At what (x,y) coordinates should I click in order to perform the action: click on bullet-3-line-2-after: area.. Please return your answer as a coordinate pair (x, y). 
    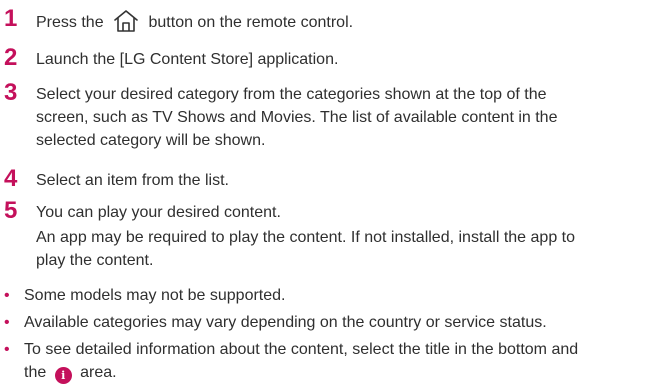
    Looking at the image, I should click on (98, 372).